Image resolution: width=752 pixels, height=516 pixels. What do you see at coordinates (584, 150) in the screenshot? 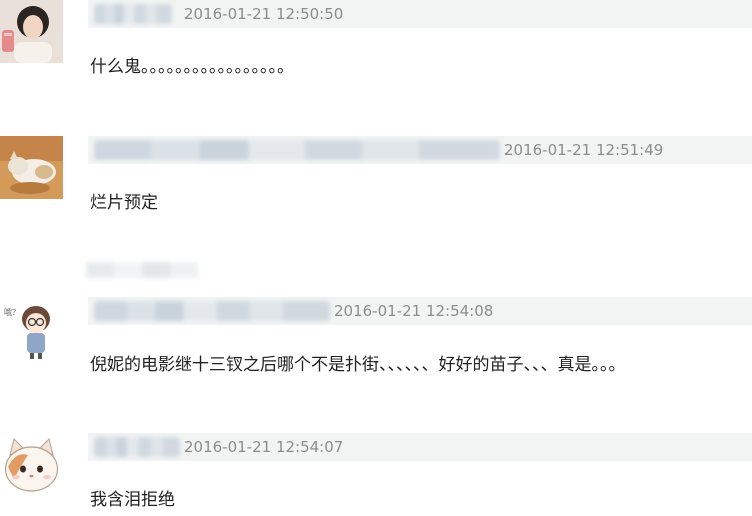
I see `comment-timestamp: 2016-01-21 12:51:49` at bounding box center [584, 150].